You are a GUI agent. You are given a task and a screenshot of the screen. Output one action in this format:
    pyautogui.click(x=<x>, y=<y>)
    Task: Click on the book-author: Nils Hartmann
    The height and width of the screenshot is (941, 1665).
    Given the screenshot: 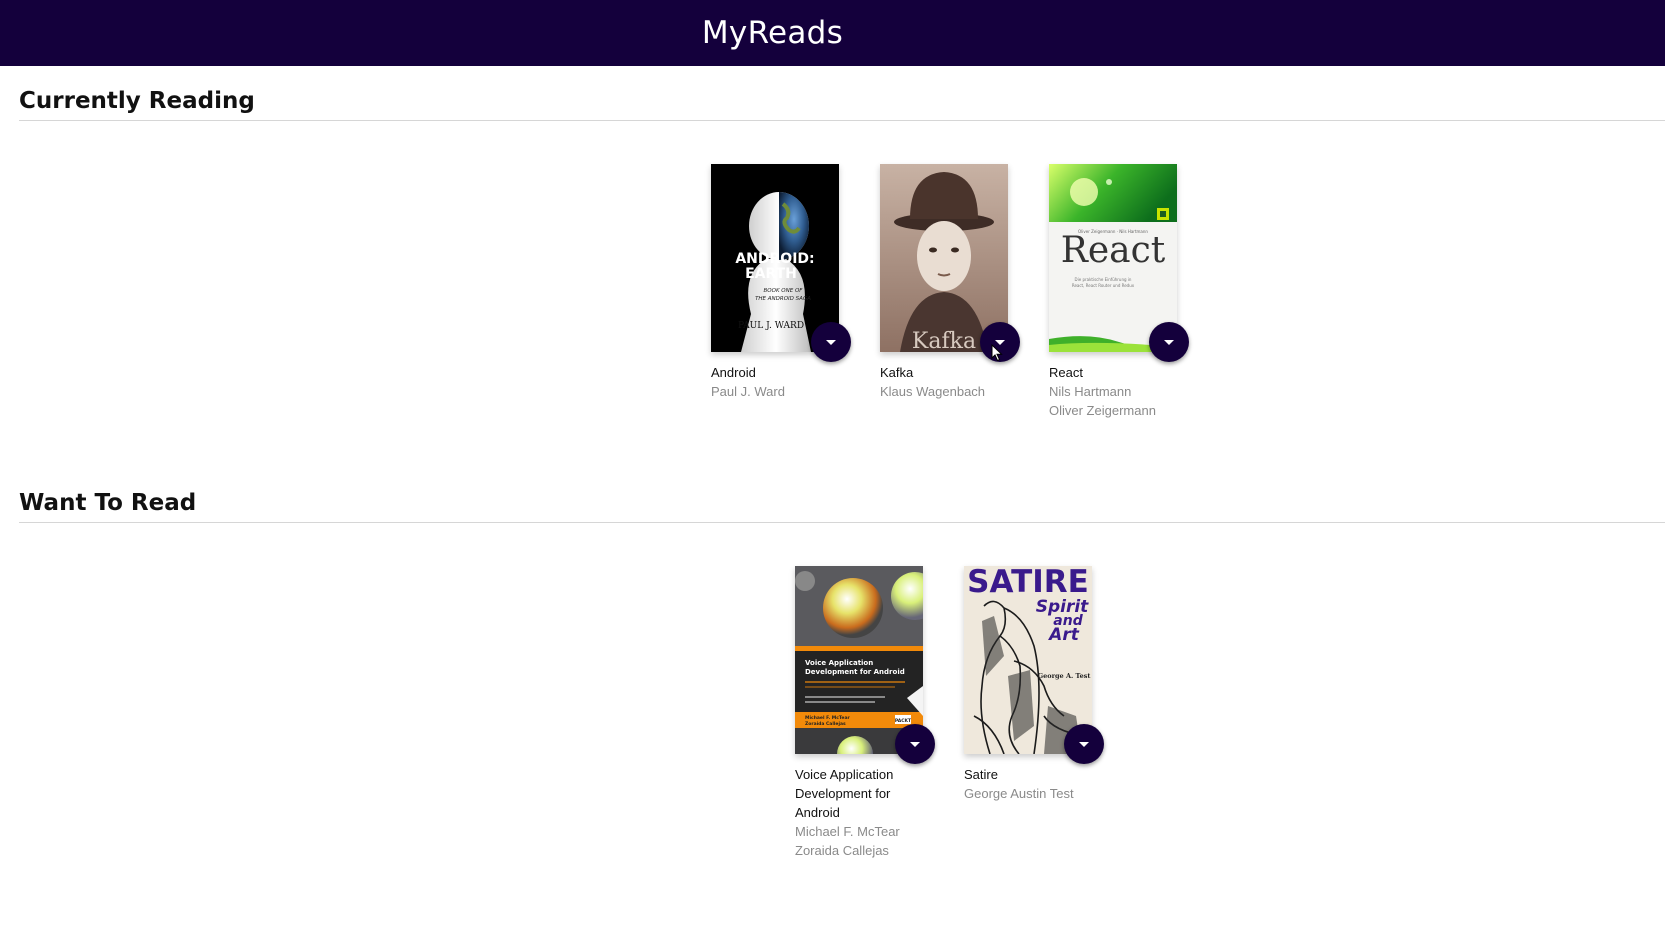 What is the action you would take?
    pyautogui.click(x=1090, y=391)
    